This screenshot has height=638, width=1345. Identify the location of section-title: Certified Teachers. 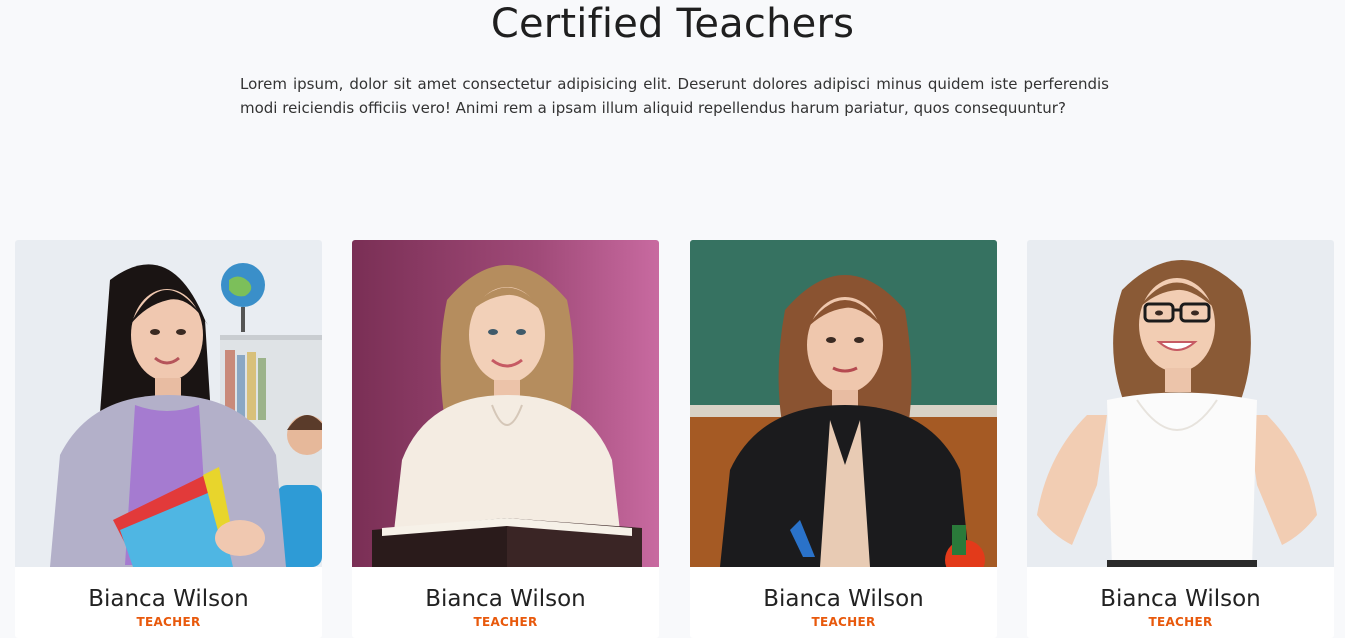
(672, 24).